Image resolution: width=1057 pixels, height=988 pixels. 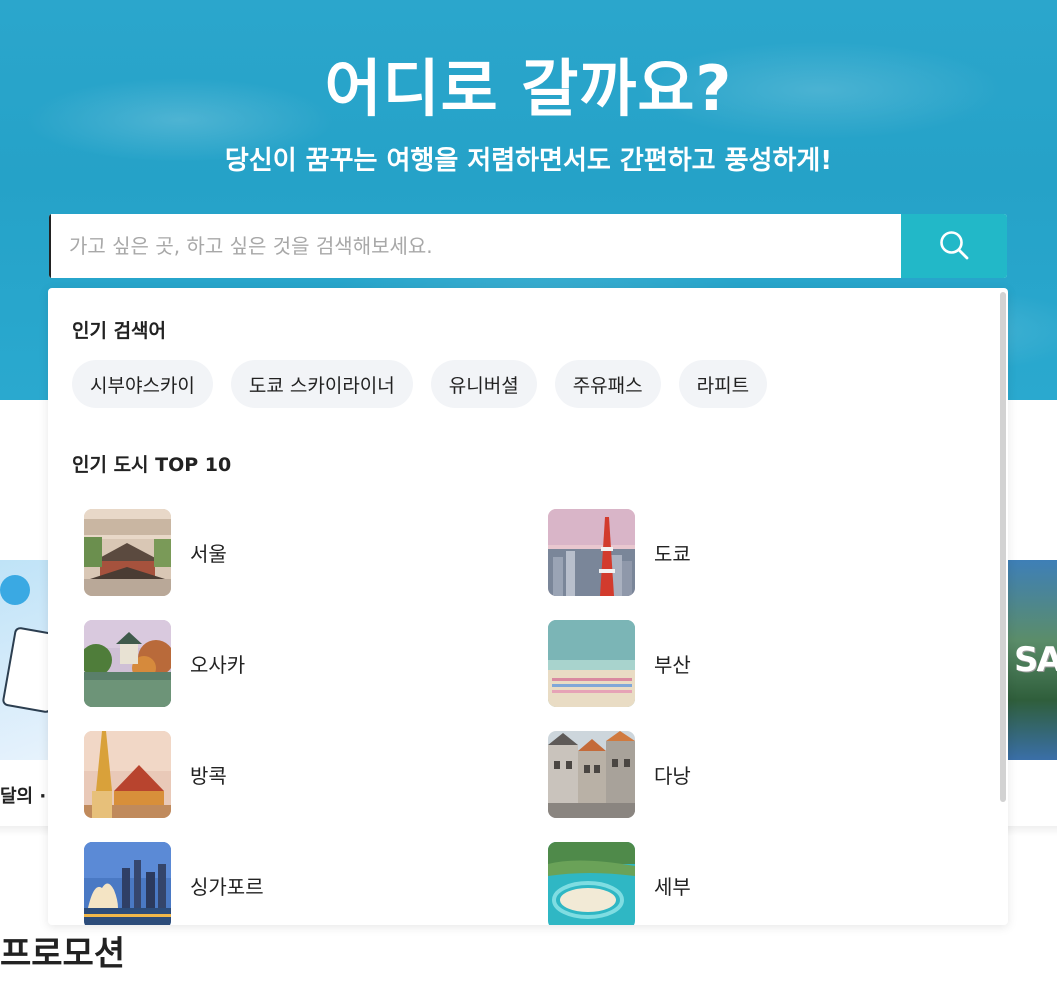 I want to click on popular-search-chip: 시부야스카이, so click(x=142, y=384).